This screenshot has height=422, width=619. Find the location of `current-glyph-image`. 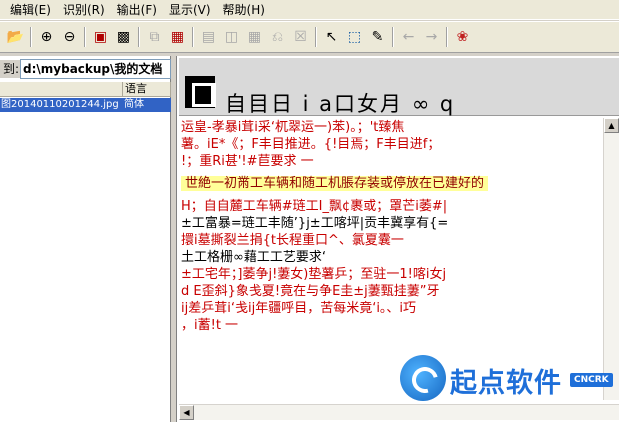

current-glyph-image is located at coordinates (200, 92).